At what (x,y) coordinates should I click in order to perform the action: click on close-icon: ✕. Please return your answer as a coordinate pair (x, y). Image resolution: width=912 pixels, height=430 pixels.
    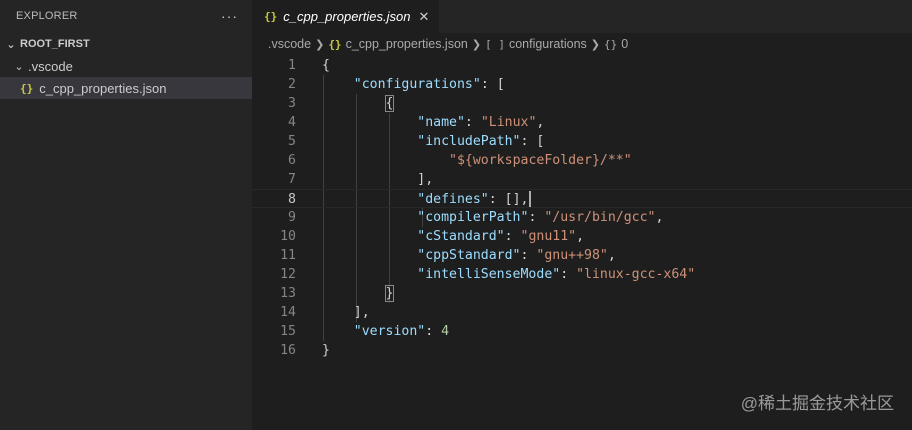
    Looking at the image, I should click on (423, 17).